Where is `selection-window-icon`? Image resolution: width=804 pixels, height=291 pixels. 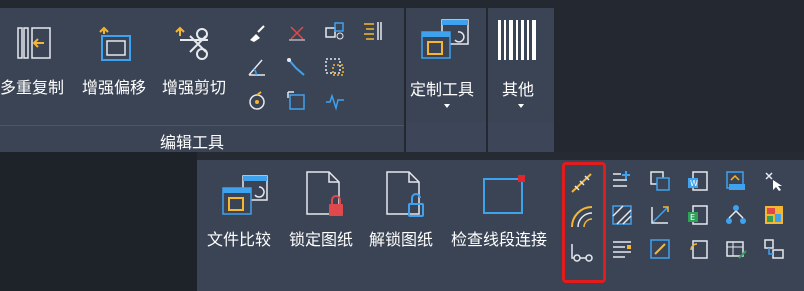
selection-window-icon is located at coordinates (335, 67).